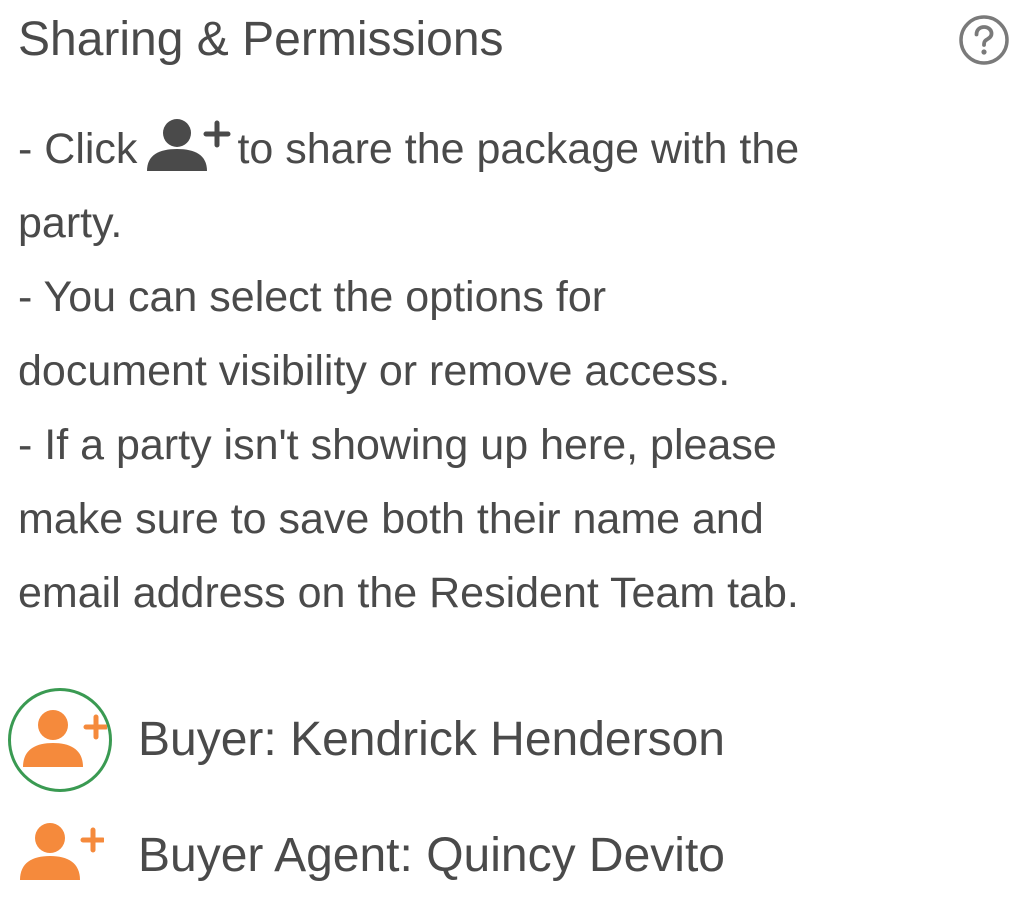 Image resolution: width=1026 pixels, height=920 pixels. Describe the element at coordinates (70, 223) in the screenshot. I see `instruction-line: party.` at that location.